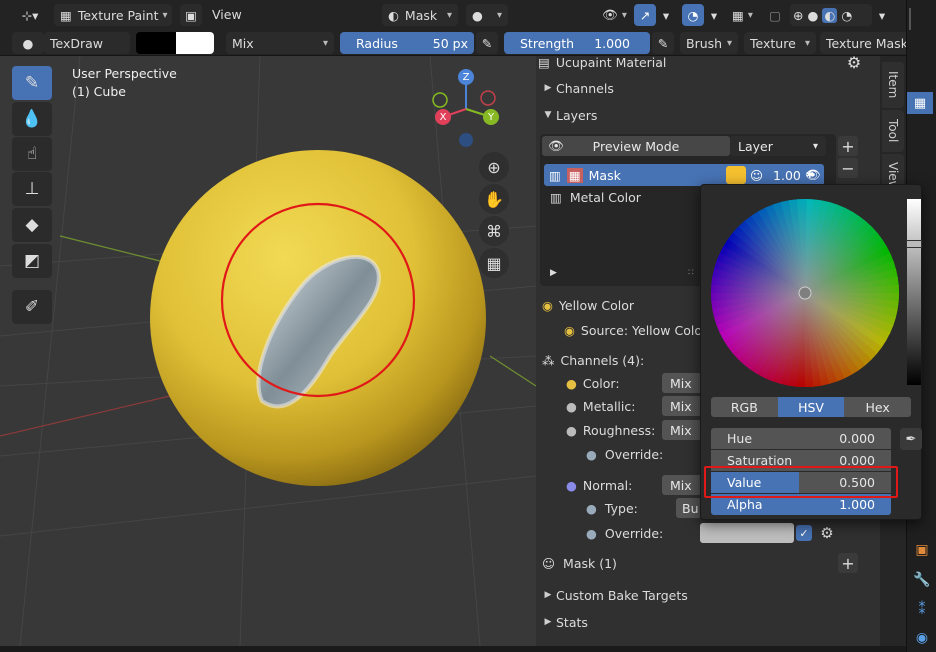  Describe the element at coordinates (854, 62) in the screenshot. I see `settings-gear-icon: ⚙` at that location.